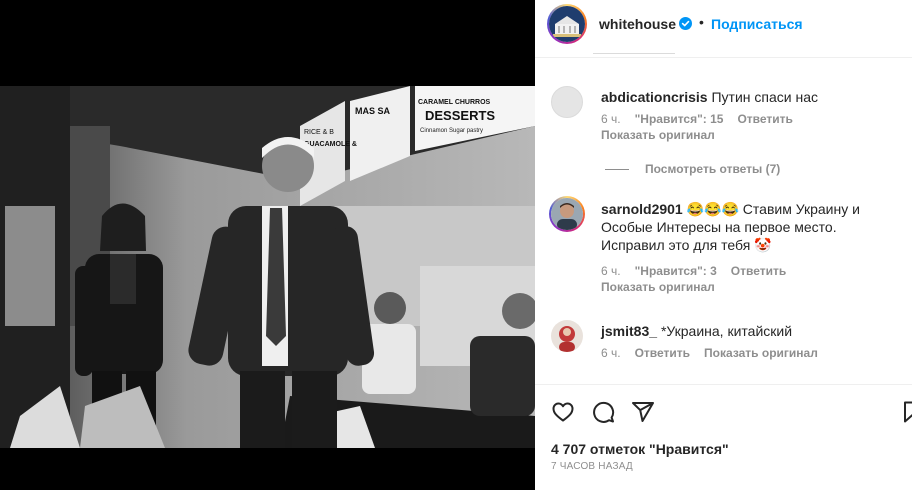  What do you see at coordinates (643, 412) in the screenshot?
I see `share-icon` at bounding box center [643, 412].